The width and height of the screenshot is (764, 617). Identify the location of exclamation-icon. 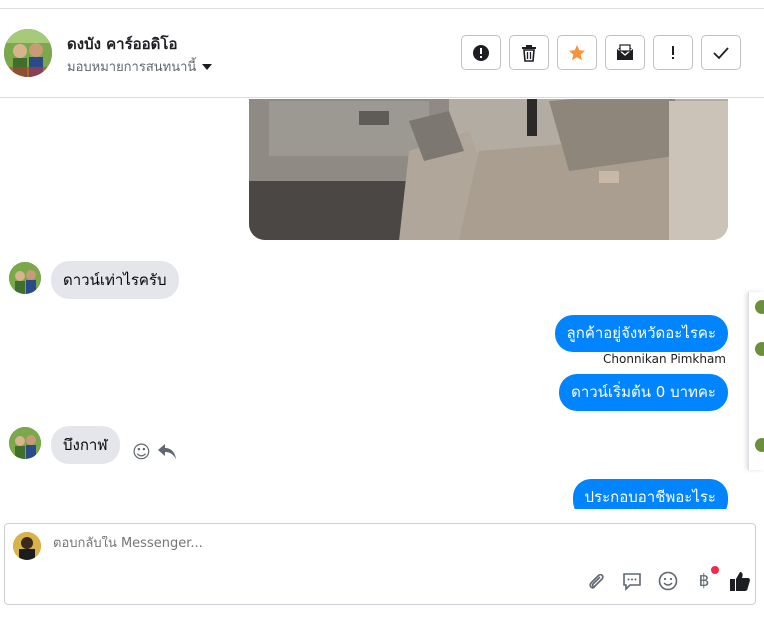
(673, 52).